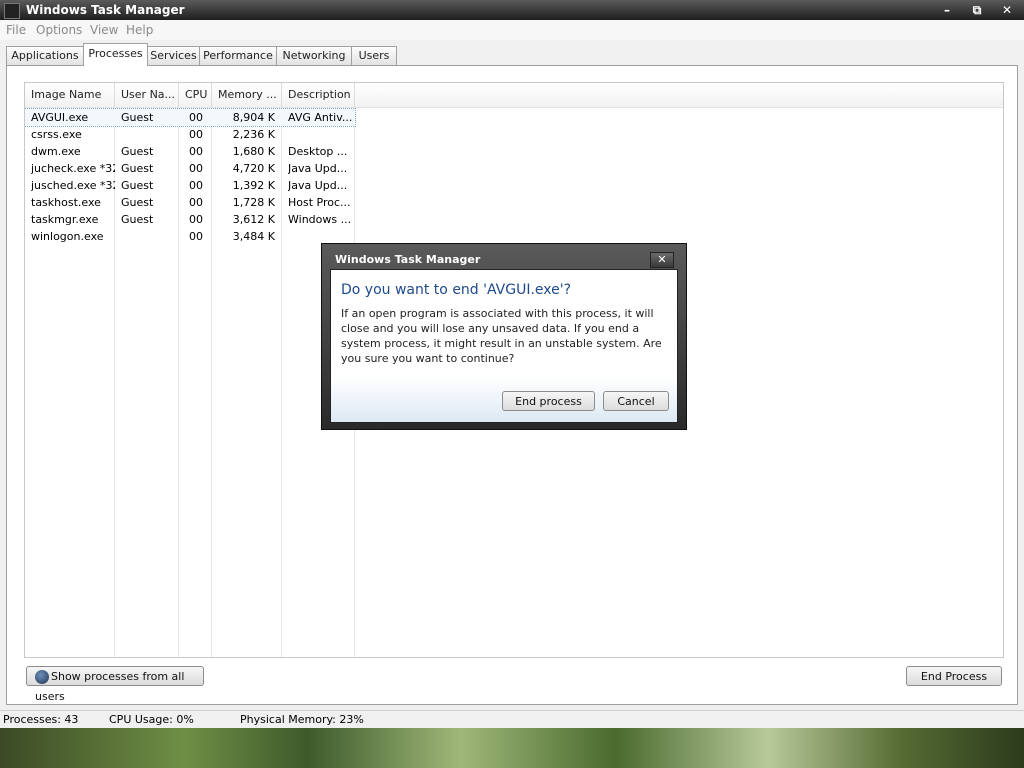 This screenshot has height=768, width=1024. I want to click on tab-networking: Networking, so click(314, 55).